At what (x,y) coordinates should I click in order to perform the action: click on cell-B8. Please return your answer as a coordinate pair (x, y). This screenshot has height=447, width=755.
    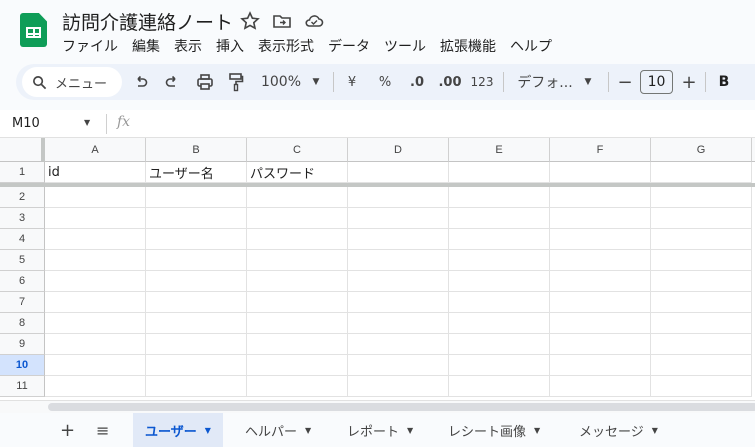
    Looking at the image, I should click on (196, 323).